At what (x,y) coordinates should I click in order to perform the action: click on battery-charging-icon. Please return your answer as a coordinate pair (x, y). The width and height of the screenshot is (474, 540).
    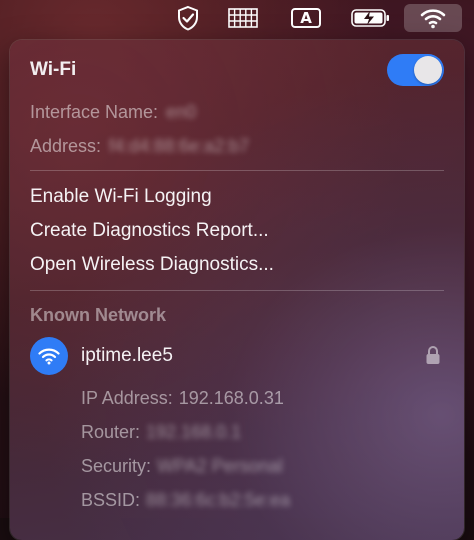
    Looking at the image, I should click on (371, 18).